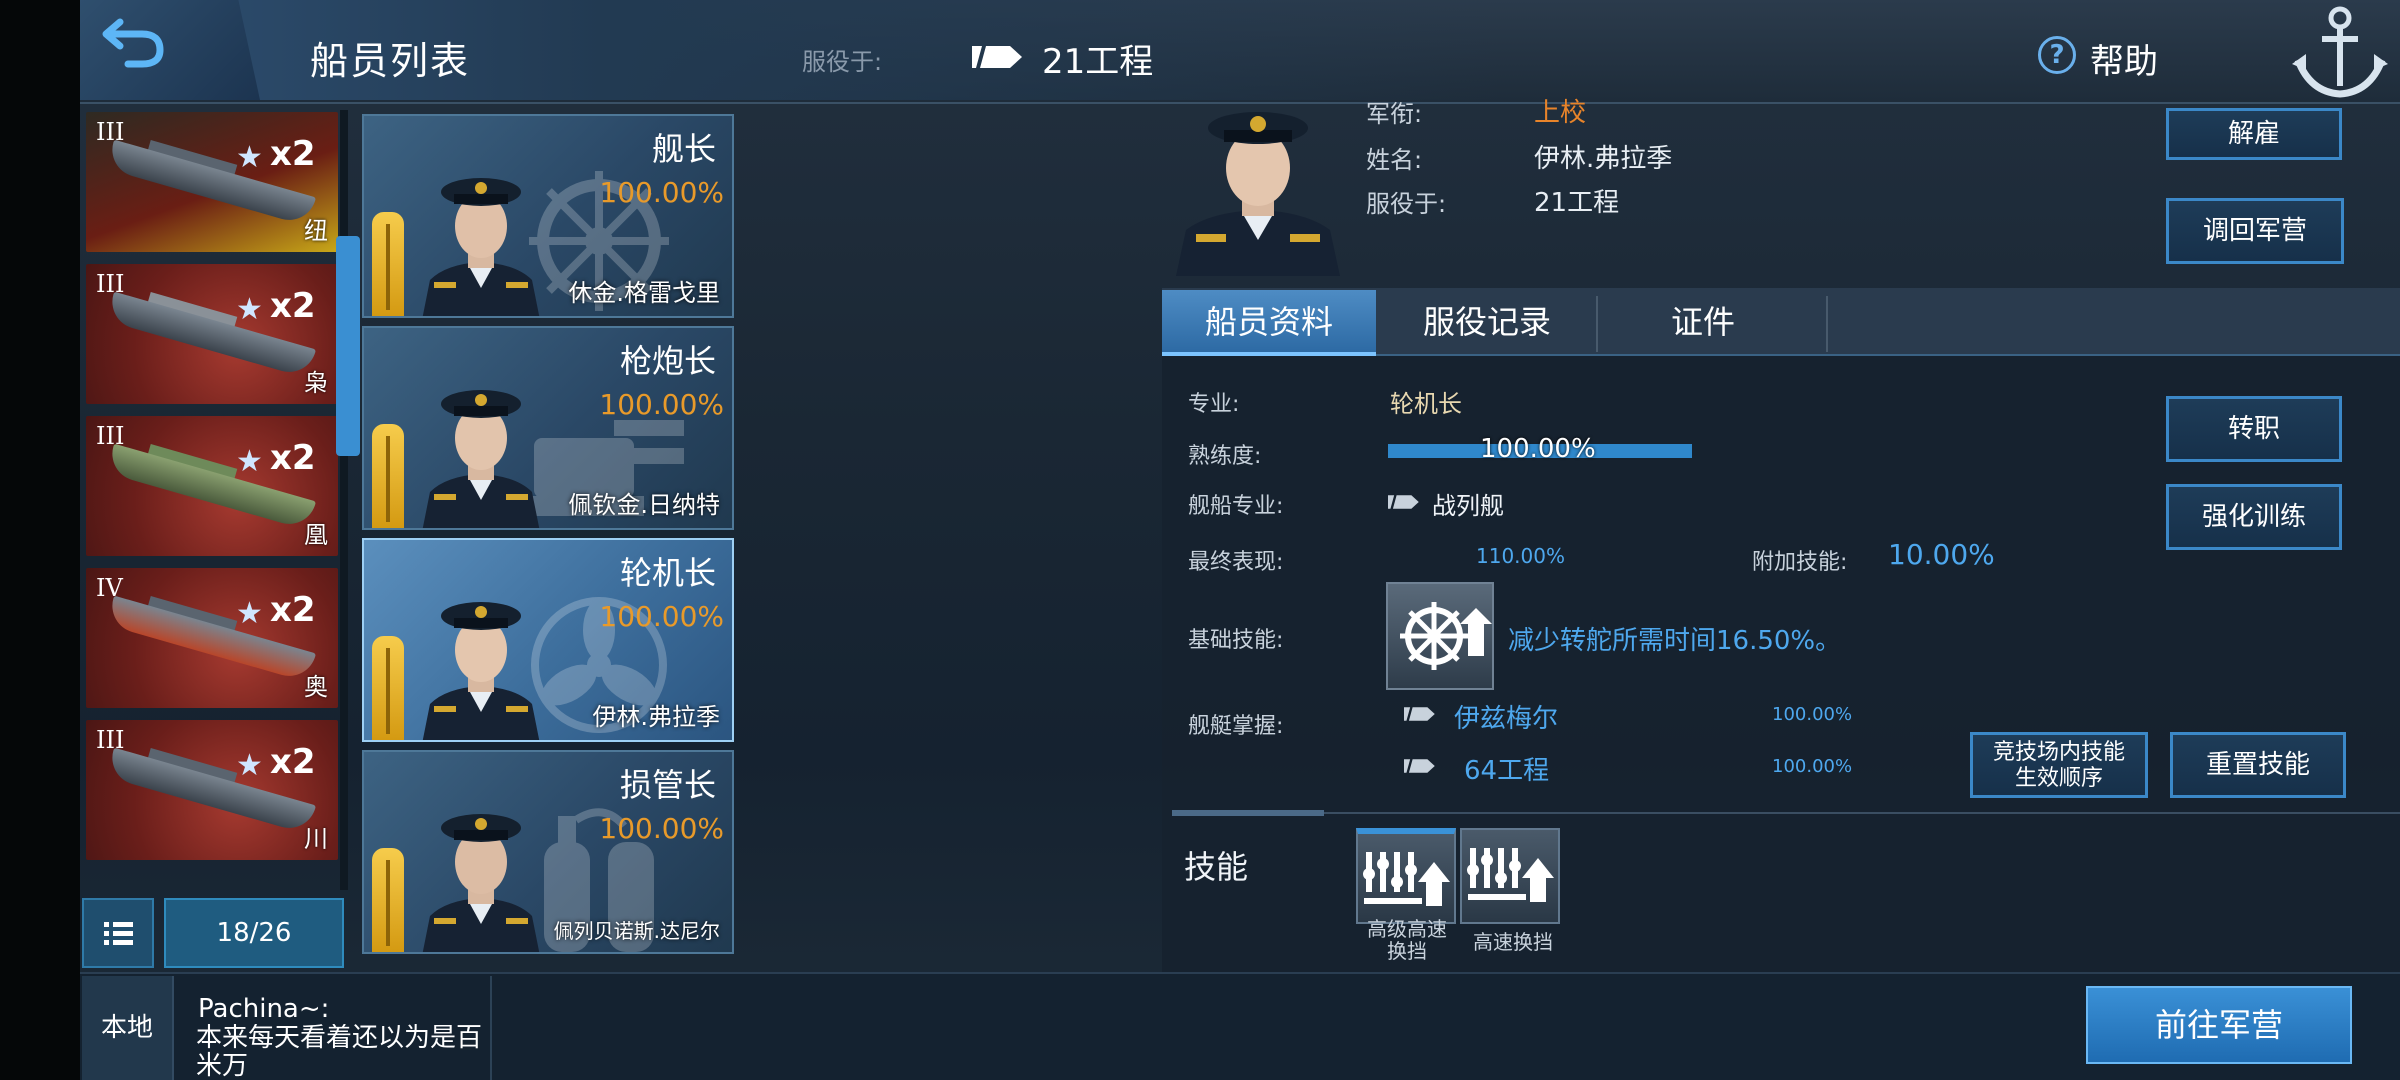 The image size is (2400, 1080). Describe the element at coordinates (548, 428) in the screenshot. I see `crew-card-gunnery: 枪炮长 100.00% 佩钦金.日纳特` at that location.